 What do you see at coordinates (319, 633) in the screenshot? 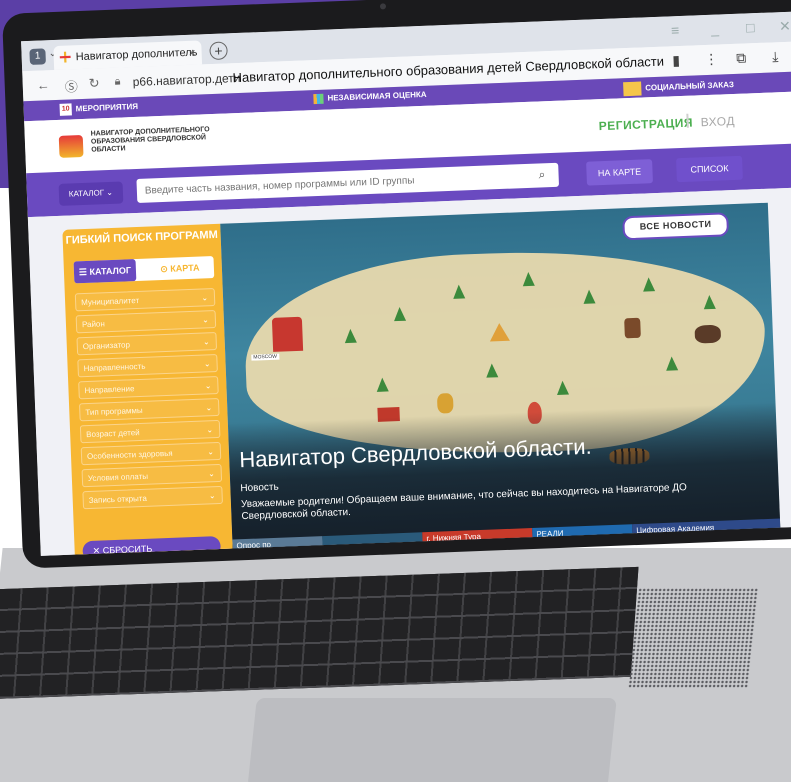
I see `keyboard-rows` at bounding box center [319, 633].